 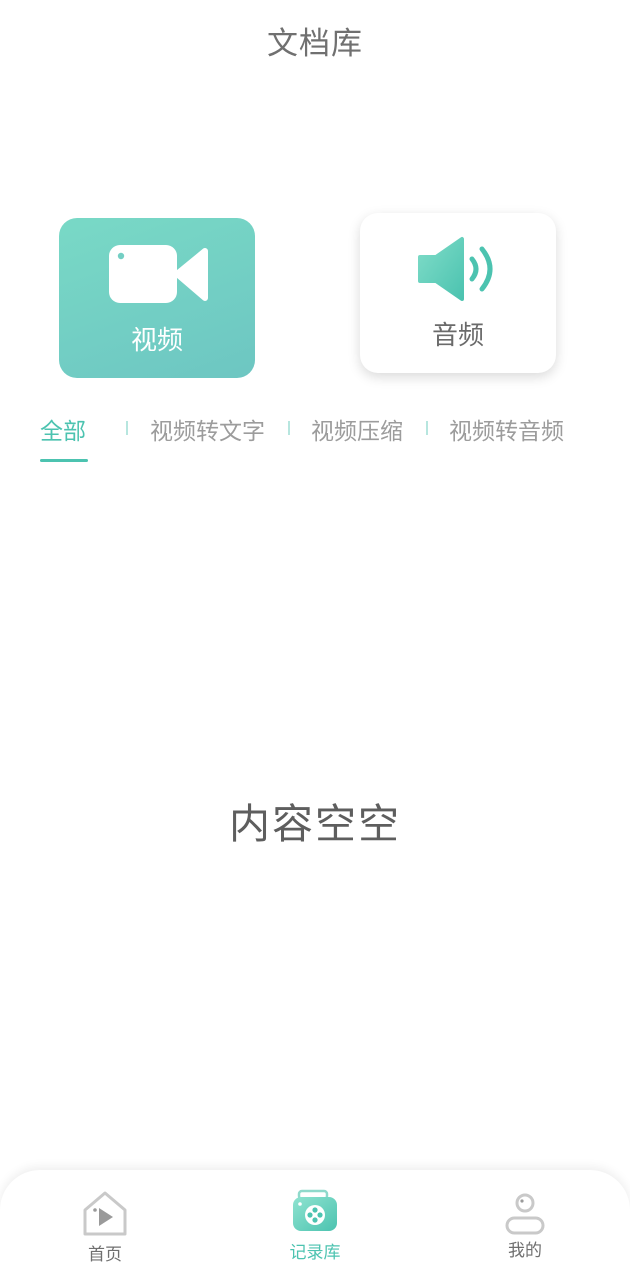 What do you see at coordinates (457, 336) in the screenshot?
I see `audio-card-label: 音频` at bounding box center [457, 336].